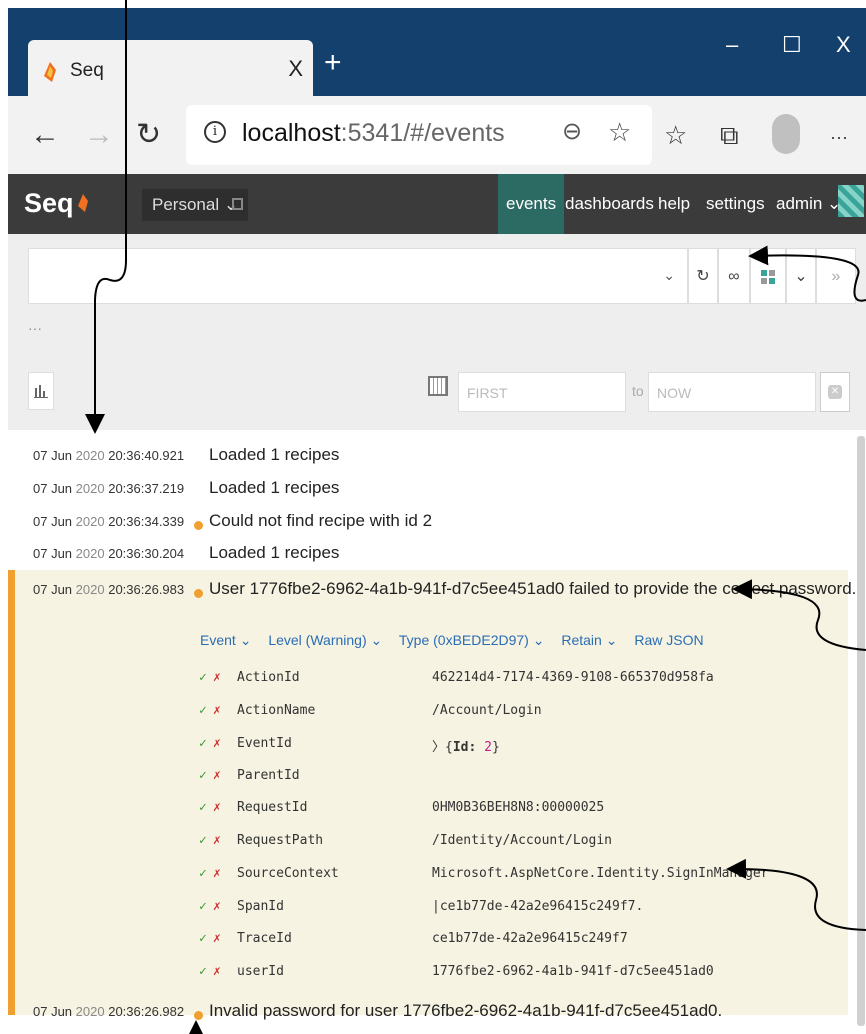  I want to click on property-value: /Identity/Account/Login, so click(522, 840).